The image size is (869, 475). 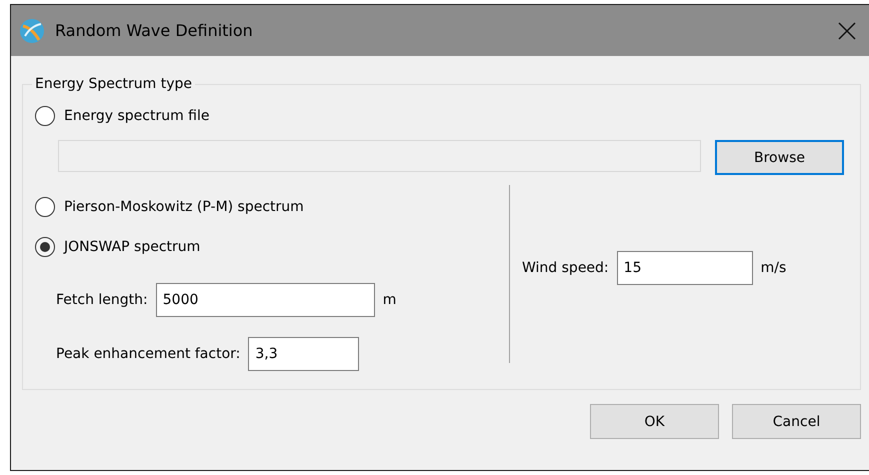 What do you see at coordinates (32, 31) in the screenshot?
I see `globe-icon` at bounding box center [32, 31].